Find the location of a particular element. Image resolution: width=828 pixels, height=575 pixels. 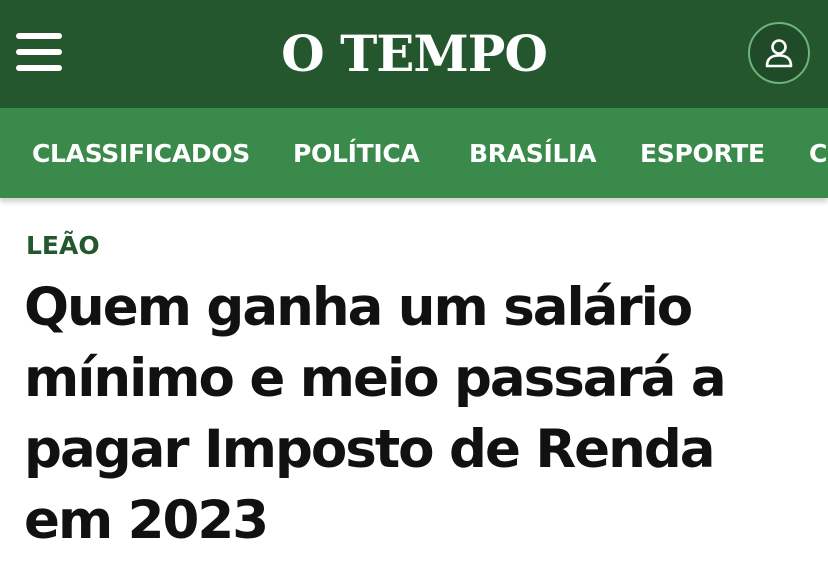

user-account-button is located at coordinates (779, 53).